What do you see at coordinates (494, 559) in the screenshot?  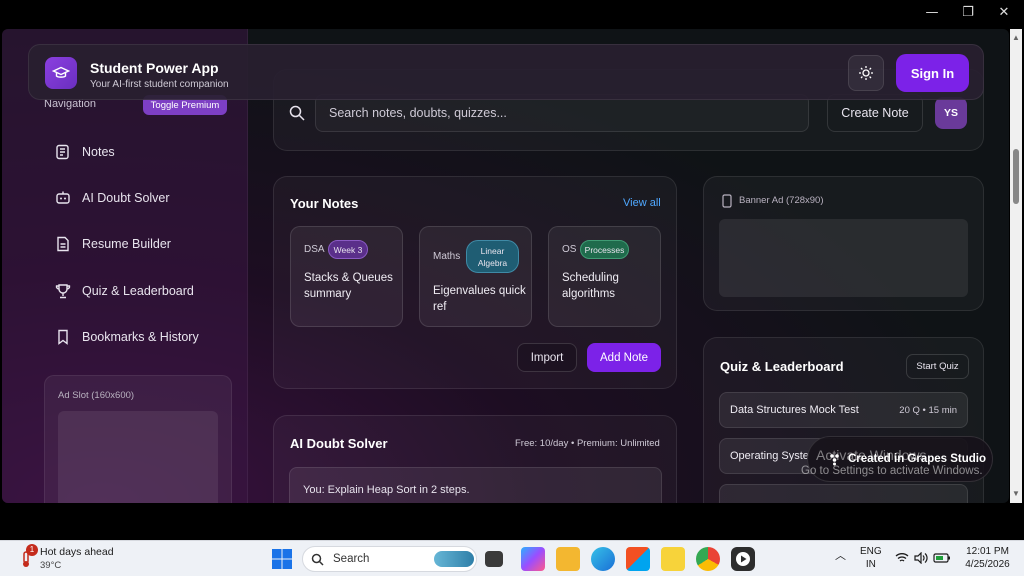 I see `task-view-icon` at bounding box center [494, 559].